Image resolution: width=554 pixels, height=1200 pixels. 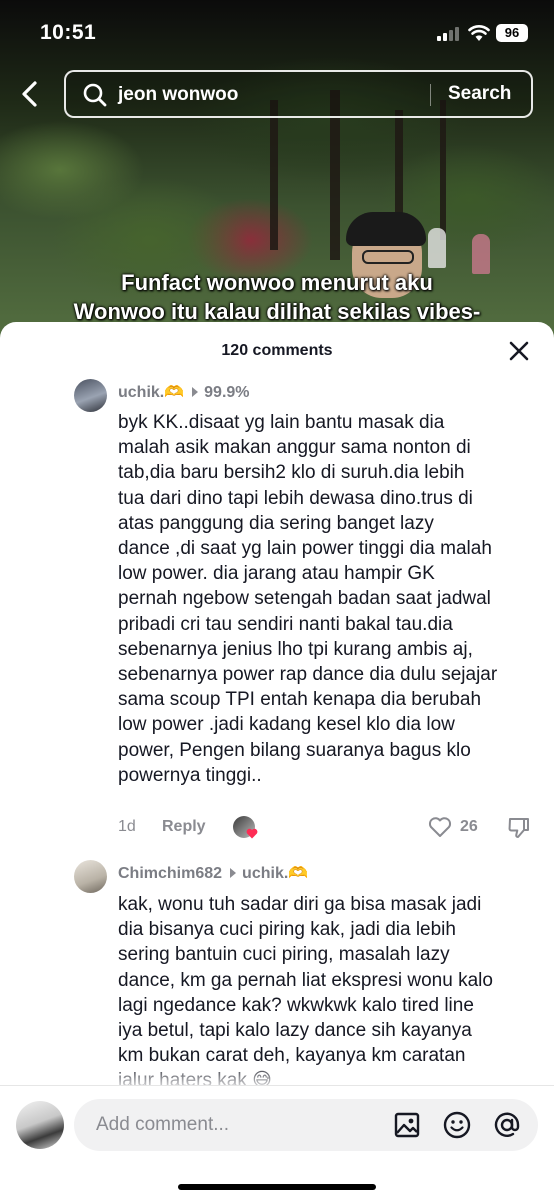 What do you see at coordinates (453, 827) in the screenshot?
I see `like-button: 26` at bounding box center [453, 827].